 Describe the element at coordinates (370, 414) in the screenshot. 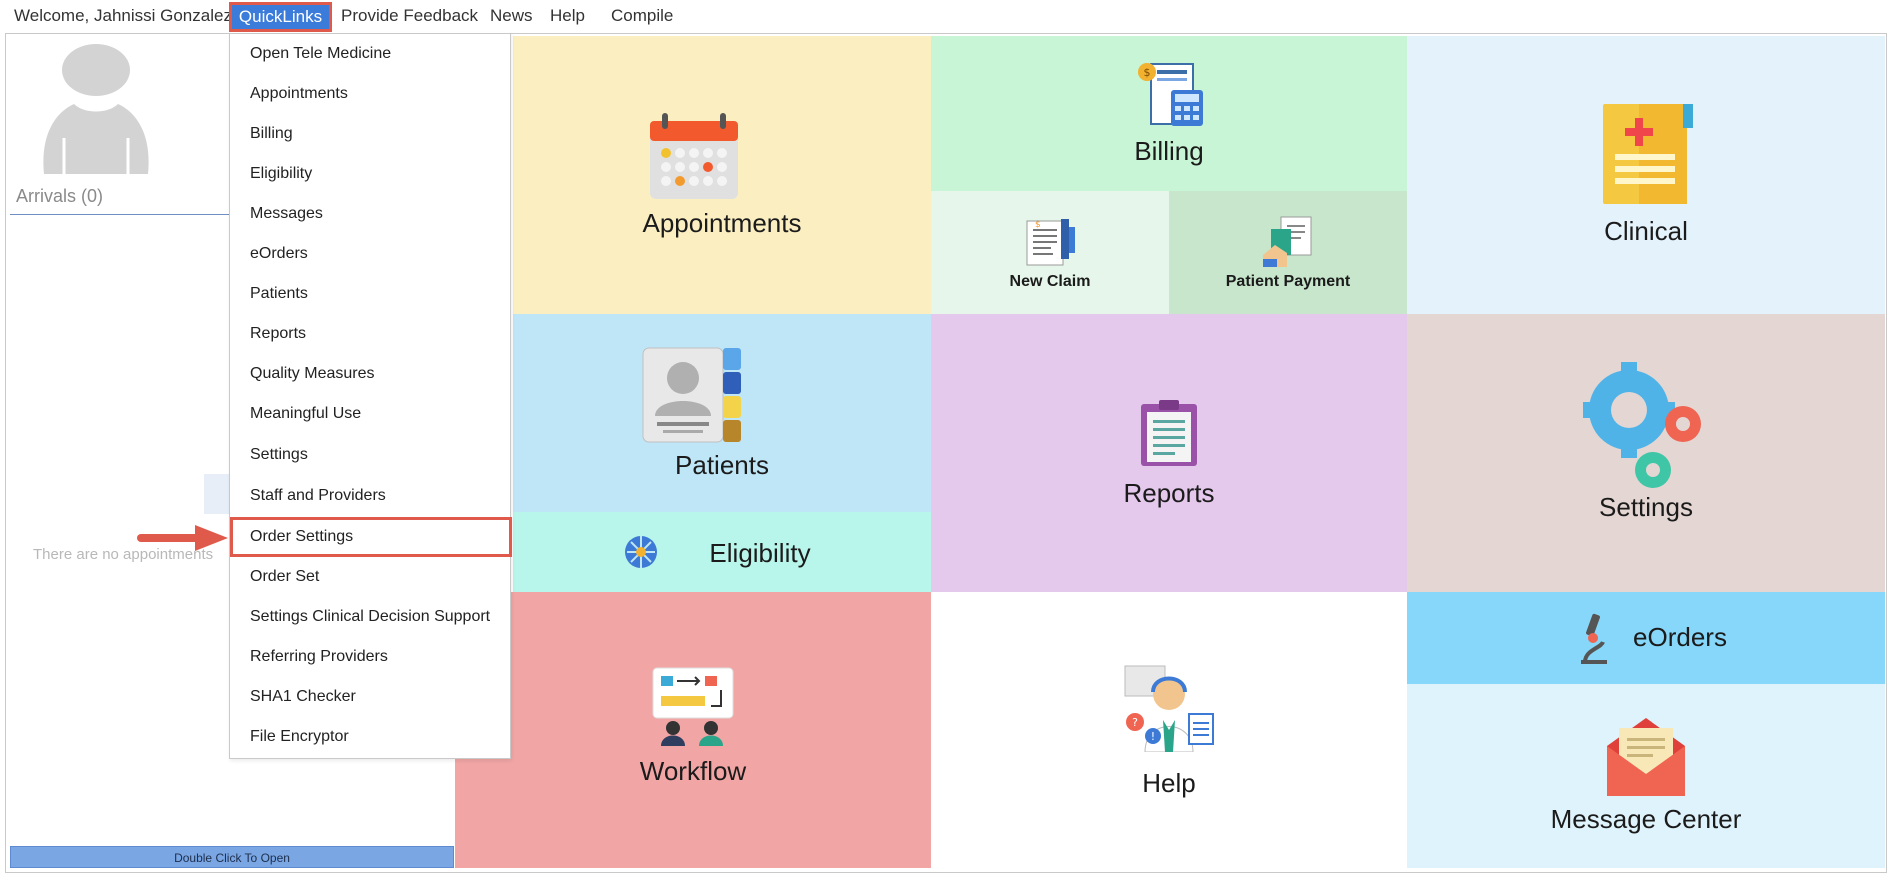

I see `menu-item-meaningful-use: Meaningful Use` at that location.